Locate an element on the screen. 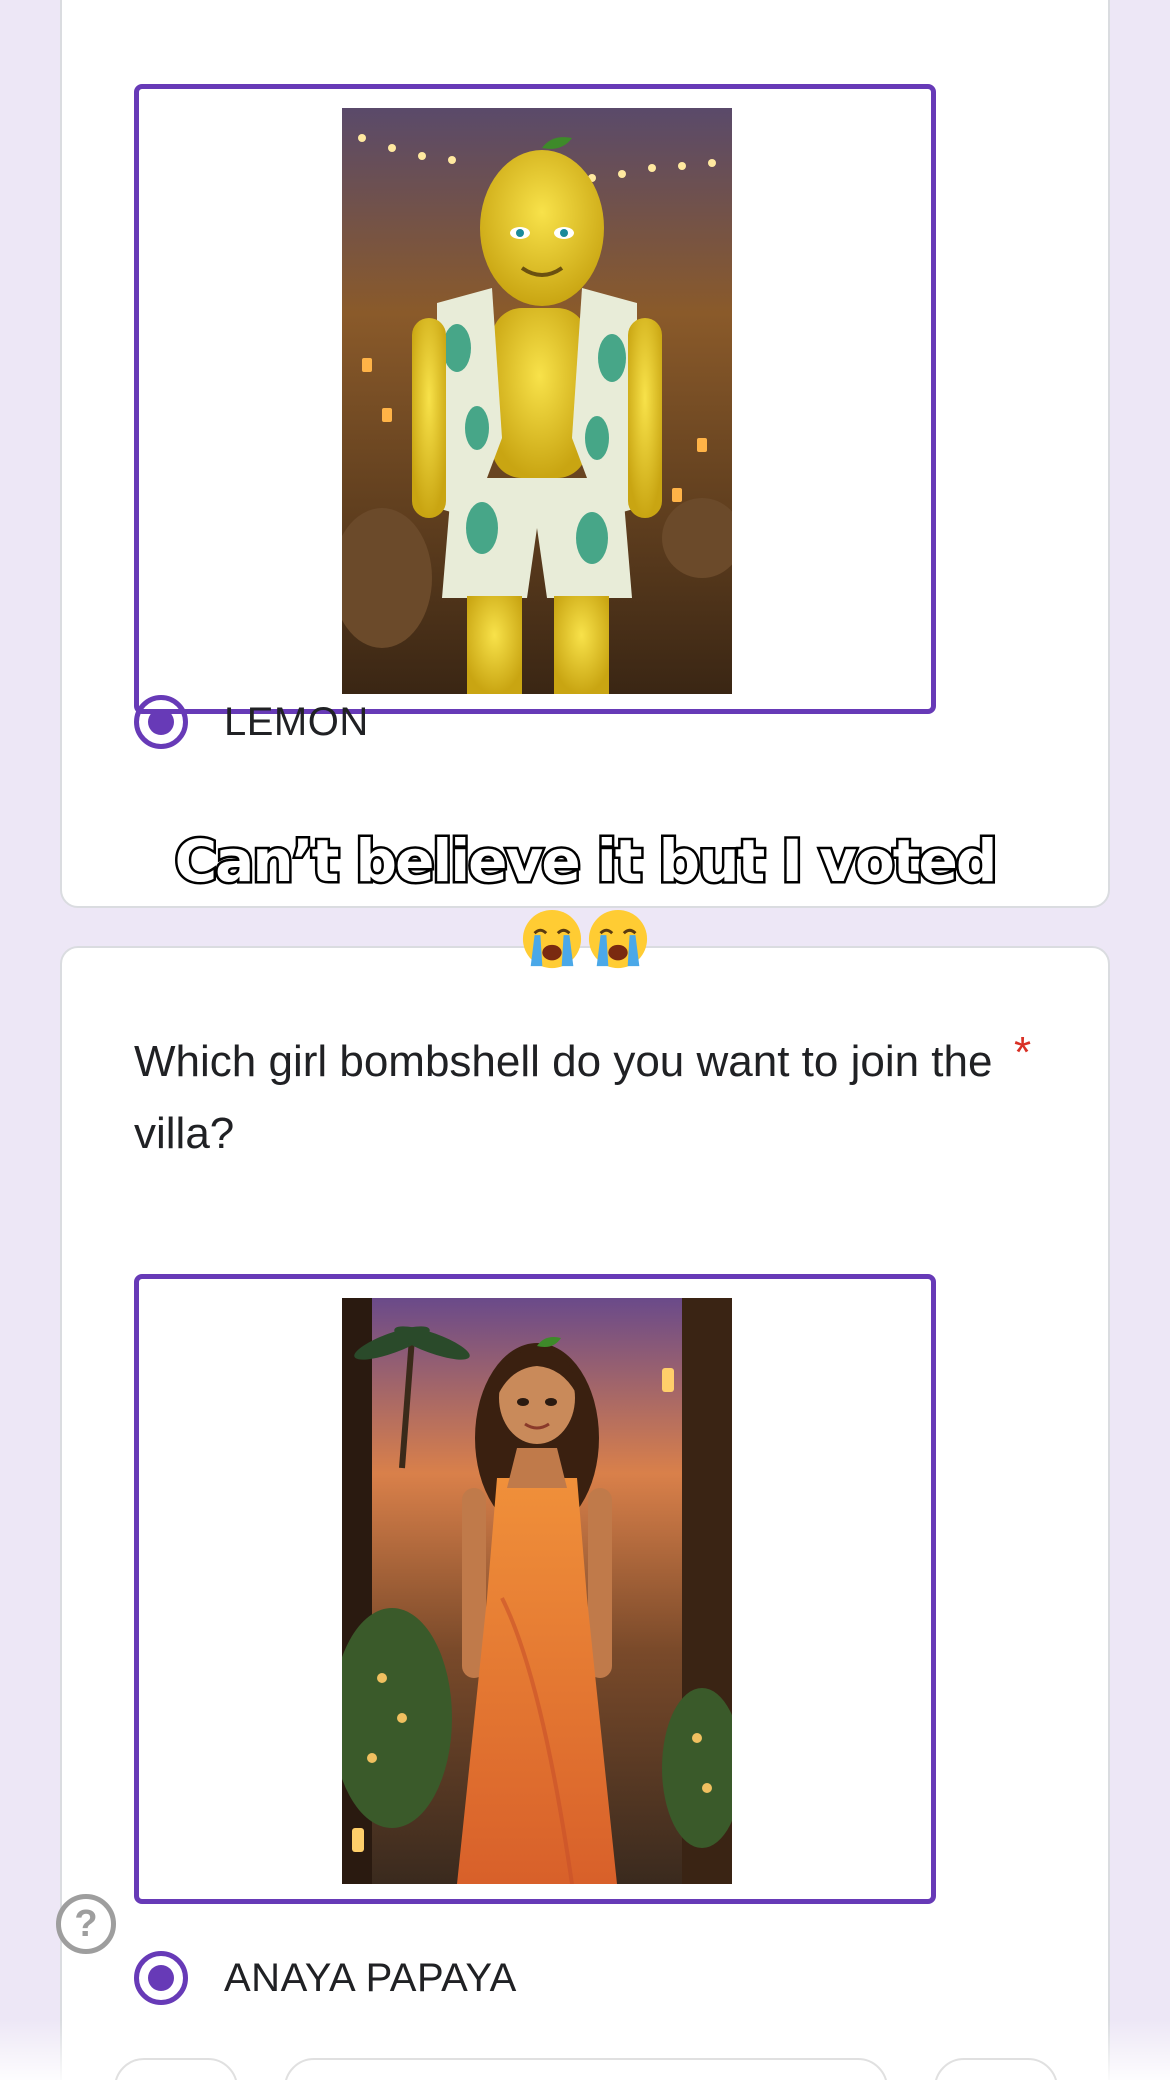 This screenshot has width=1170, height=2080. required-asterisk: * is located at coordinates (1023, 1052).